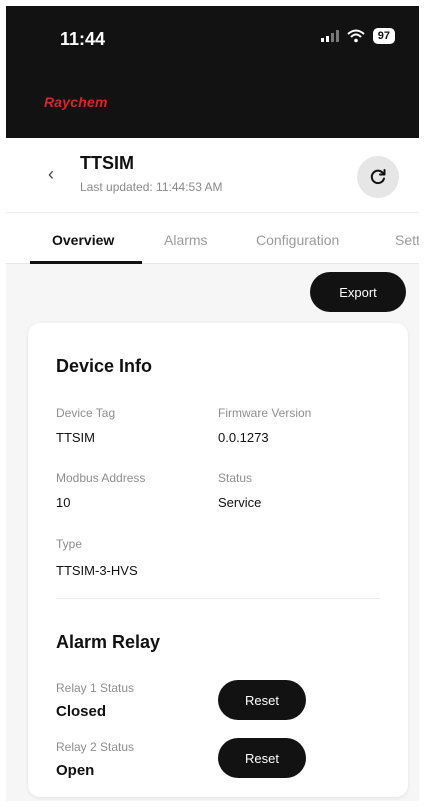  I want to click on device-tag-value: TTSIM, so click(75, 437).